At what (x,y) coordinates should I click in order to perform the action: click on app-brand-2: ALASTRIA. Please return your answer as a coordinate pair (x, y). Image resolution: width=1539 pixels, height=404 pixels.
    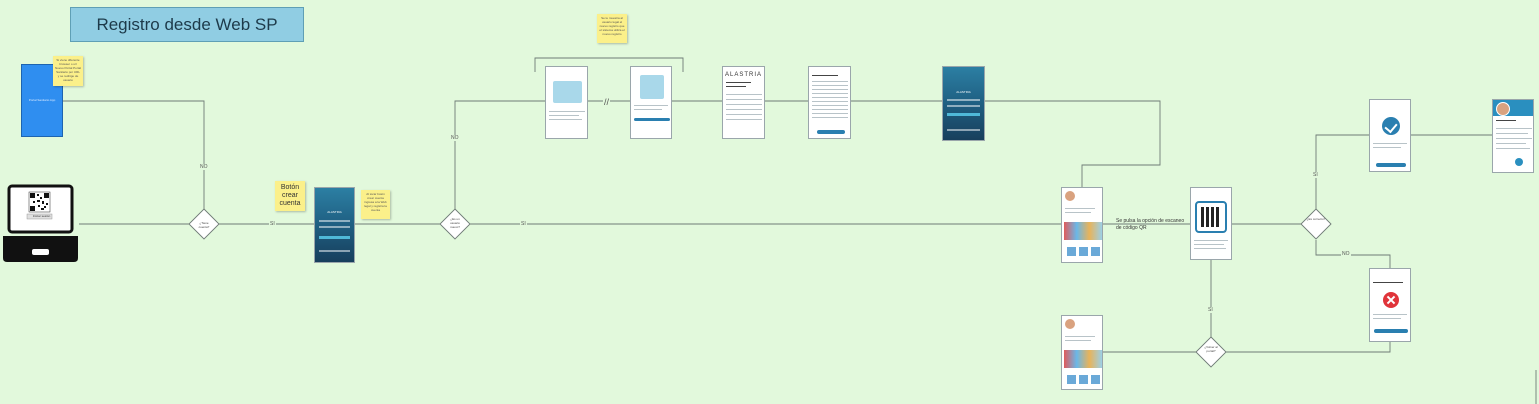
    Looking at the image, I should click on (743, 75).